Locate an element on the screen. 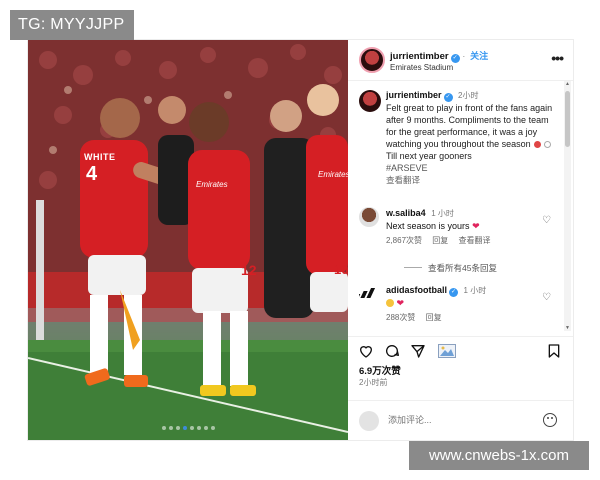 This screenshot has width=600, height=480. jersey-number-right: 10 is located at coordinates (341, 269).